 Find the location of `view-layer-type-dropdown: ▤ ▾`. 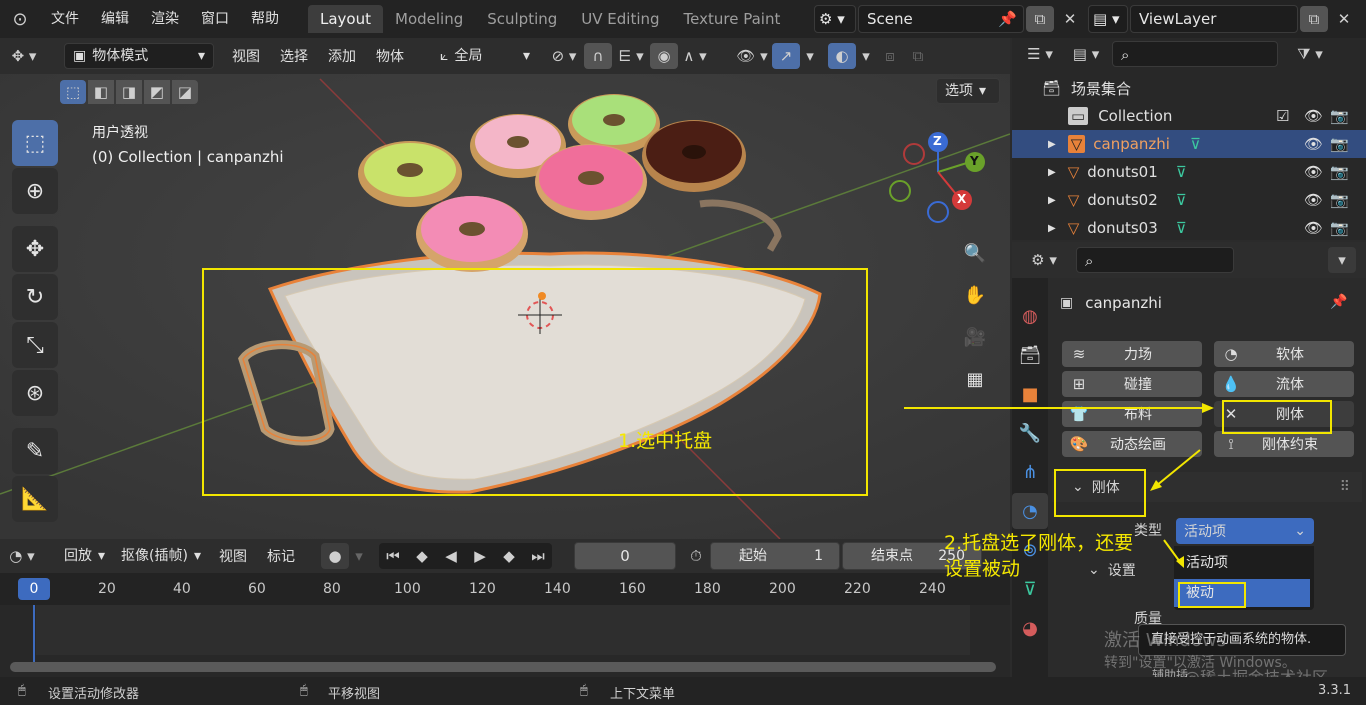

view-layer-type-dropdown: ▤ ▾ is located at coordinates (1108, 19).